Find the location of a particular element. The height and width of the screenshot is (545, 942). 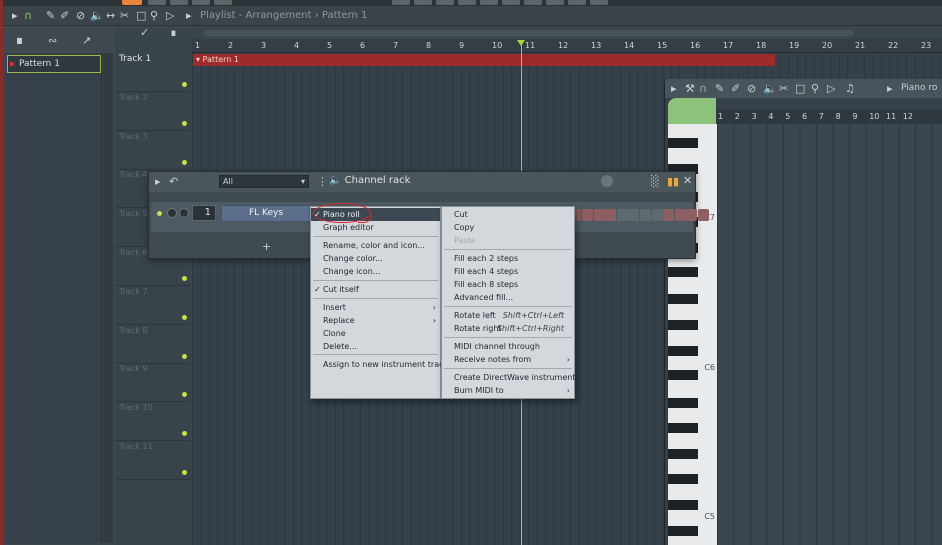

pattern-item: Pattern 1 is located at coordinates (54, 64).